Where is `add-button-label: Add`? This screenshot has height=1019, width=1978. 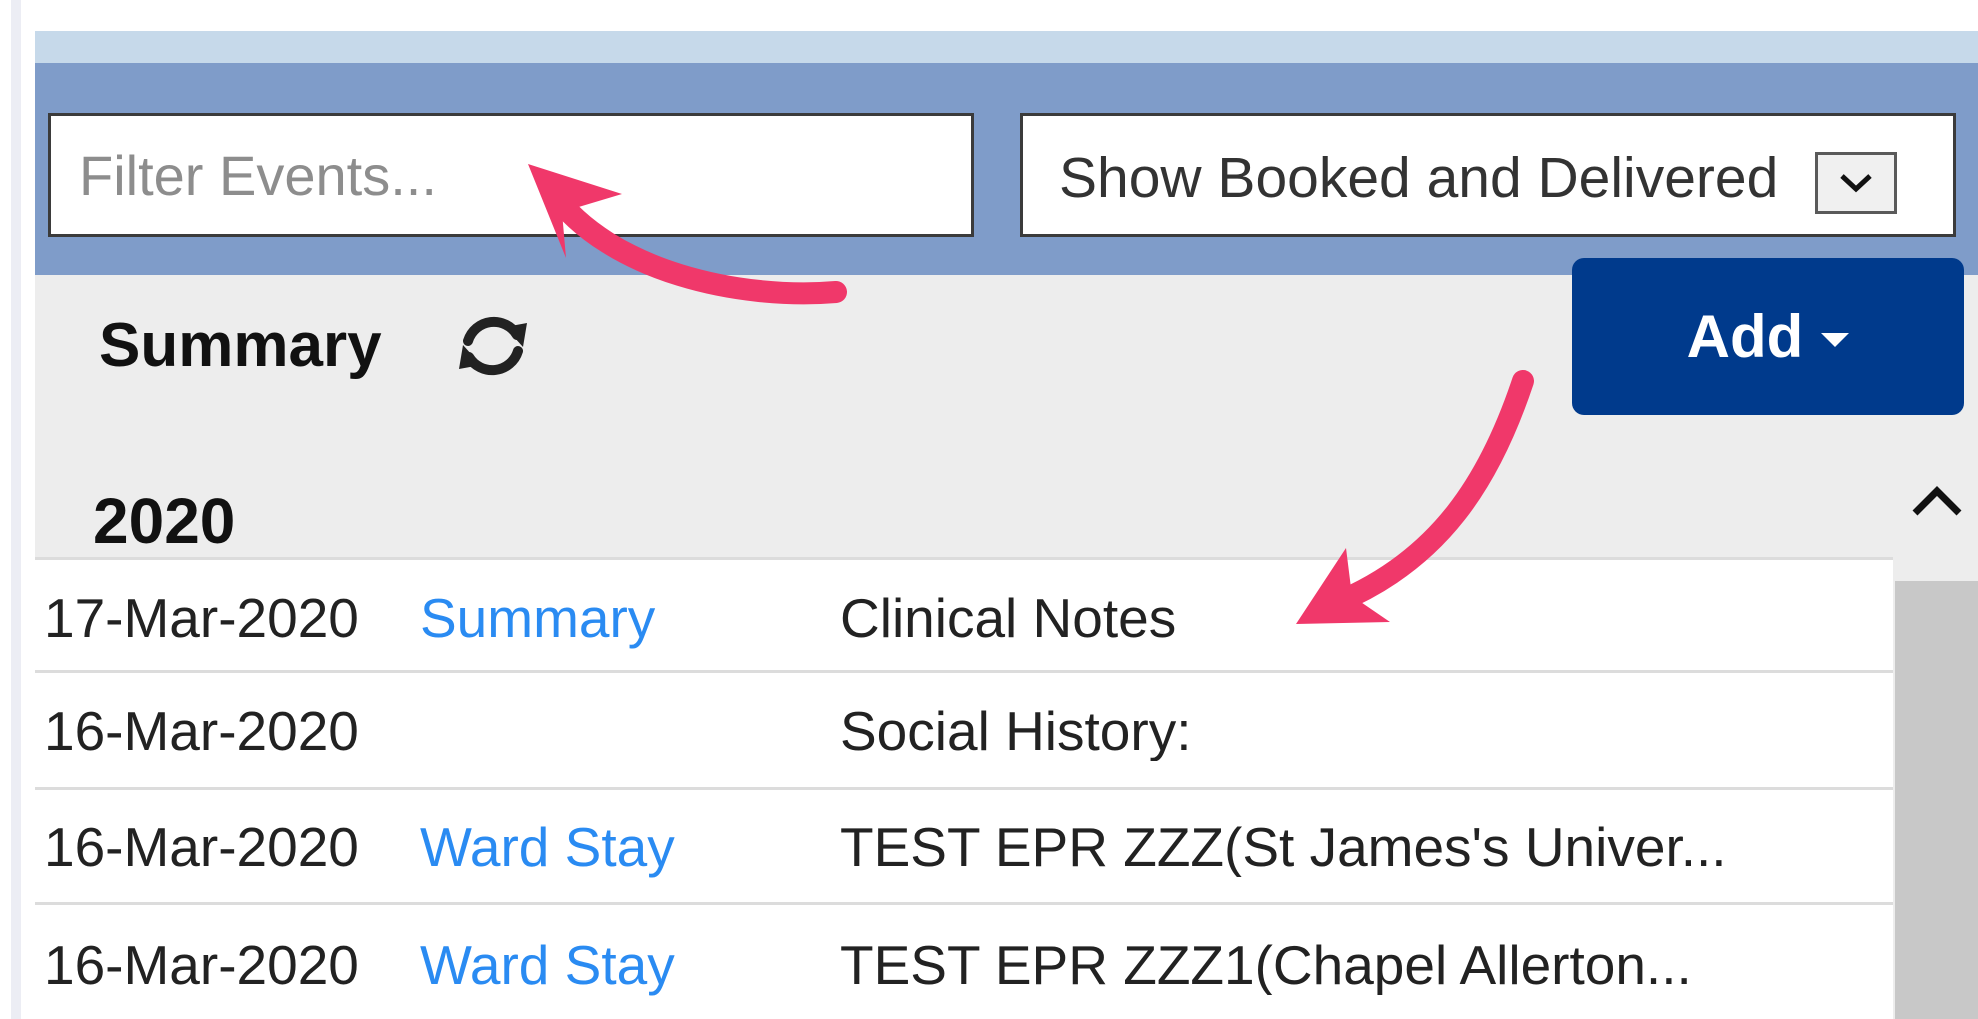
add-button-label: Add is located at coordinates (1745, 336).